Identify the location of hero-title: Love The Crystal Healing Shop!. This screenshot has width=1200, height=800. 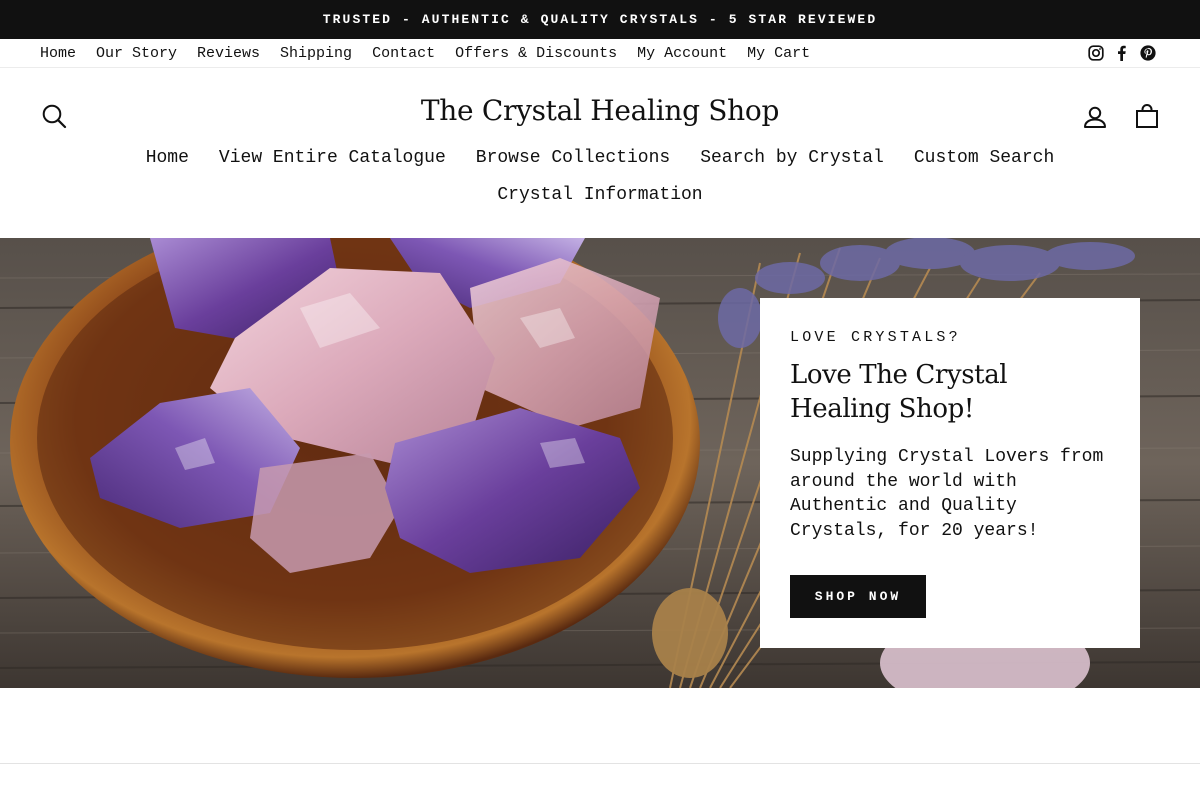
(899, 392).